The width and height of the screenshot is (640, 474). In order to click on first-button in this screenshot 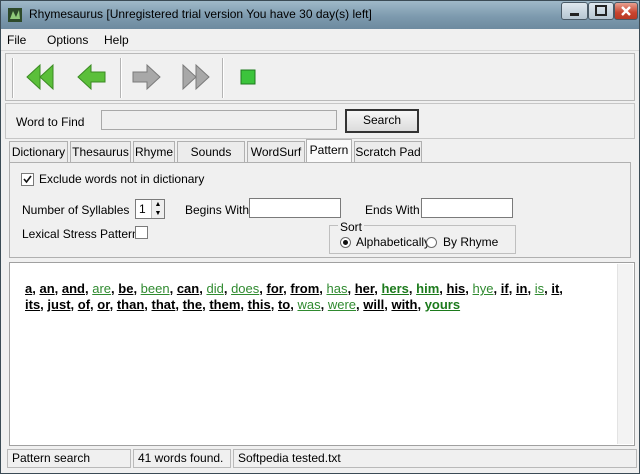, I will do `click(42, 77)`.